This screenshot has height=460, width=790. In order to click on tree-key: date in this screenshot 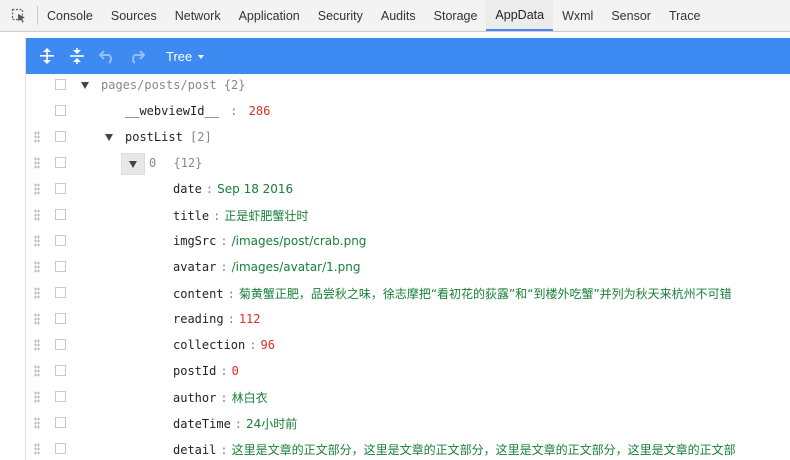, I will do `click(187, 189)`.